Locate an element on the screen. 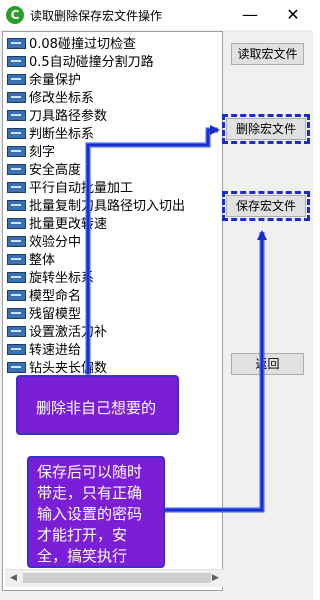 This screenshot has height=600, width=320. save-callout: 保存后可以随时带走，只有正确输入设置的密码才能打开，安全，搞笑执行 is located at coordinates (96, 512).